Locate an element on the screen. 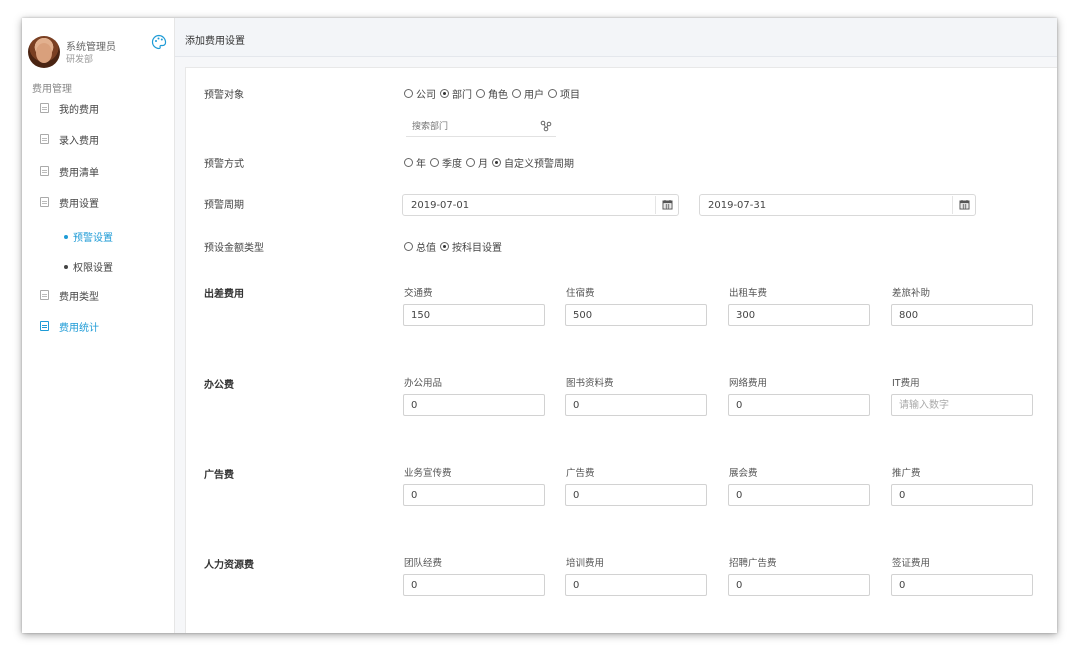  radio-year: 年 is located at coordinates (415, 162).